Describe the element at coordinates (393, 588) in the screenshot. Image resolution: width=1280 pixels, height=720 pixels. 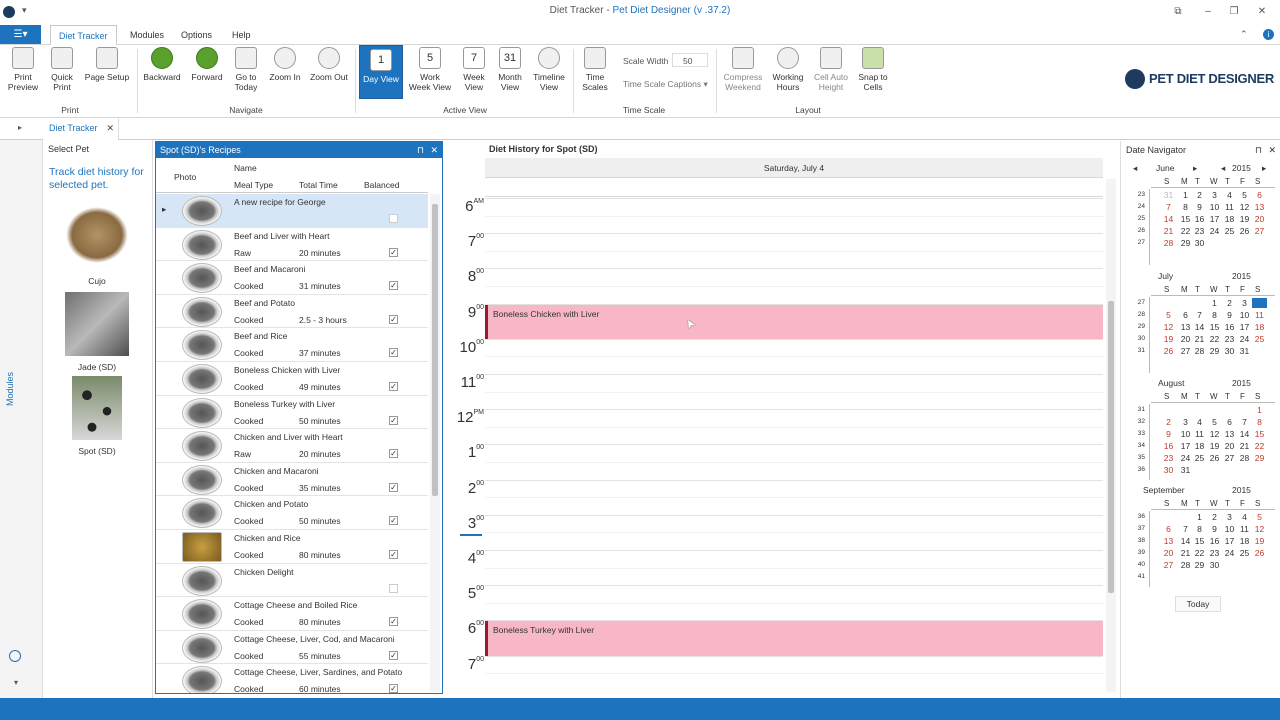
I see `balanced-checkbox` at that location.